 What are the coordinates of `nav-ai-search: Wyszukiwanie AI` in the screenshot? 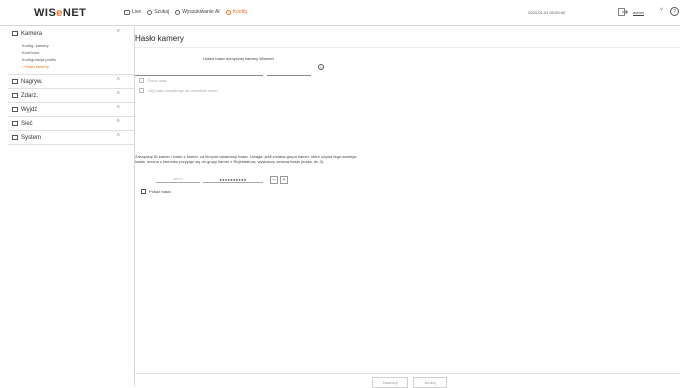 It's located at (197, 12).